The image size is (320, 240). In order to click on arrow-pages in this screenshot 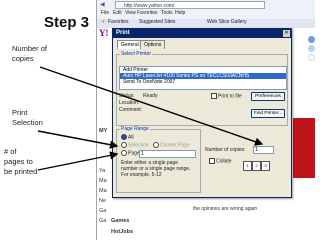, I will do `click(78, 161)`.